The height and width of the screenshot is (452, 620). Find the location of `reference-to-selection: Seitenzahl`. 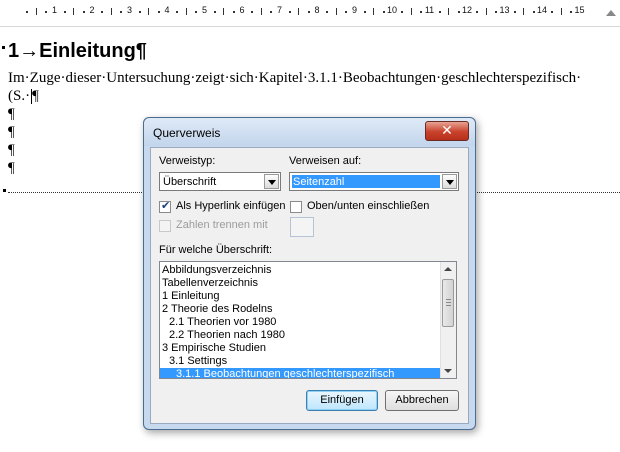

reference-to-selection: Seitenzahl is located at coordinates (366, 181).